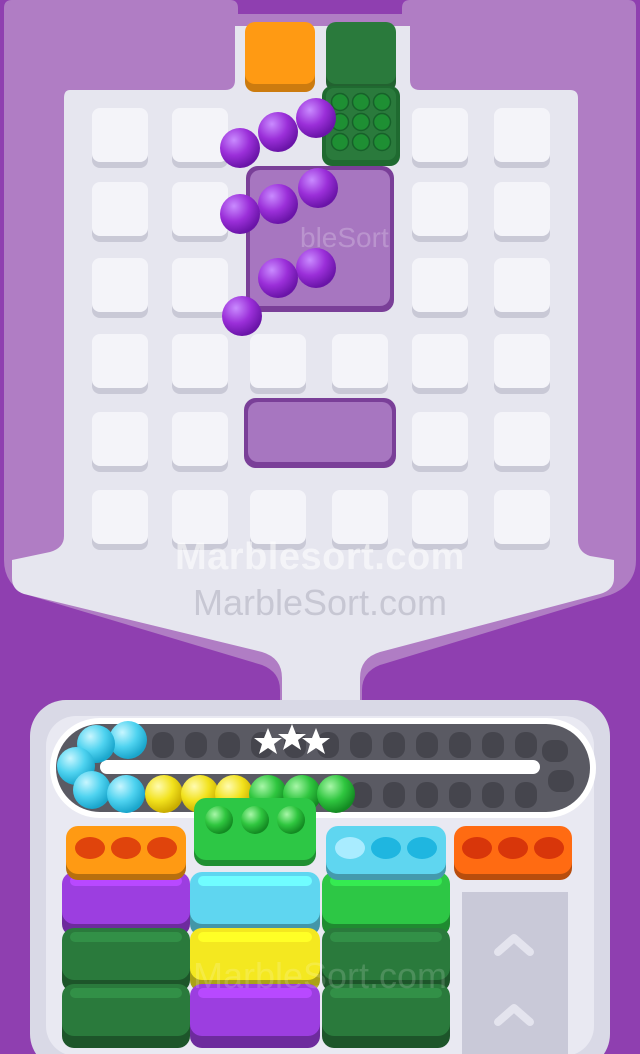 This screenshot has height=1054, width=640. What do you see at coordinates (320, 767) in the screenshot?
I see `conveyor-divider` at bounding box center [320, 767].